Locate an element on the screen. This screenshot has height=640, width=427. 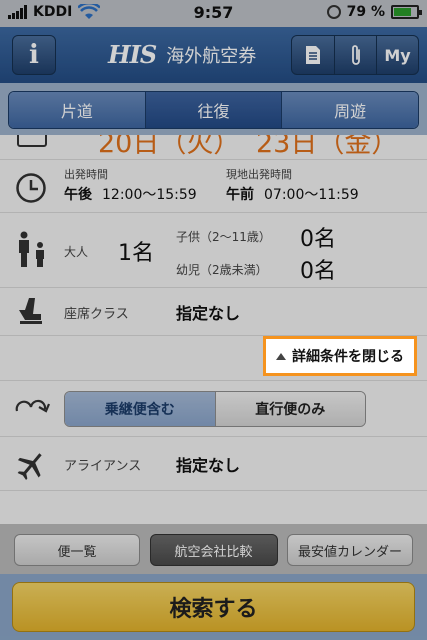
detail-toggle-row: 詳細条件を閉じる is located at coordinates (213, 358).